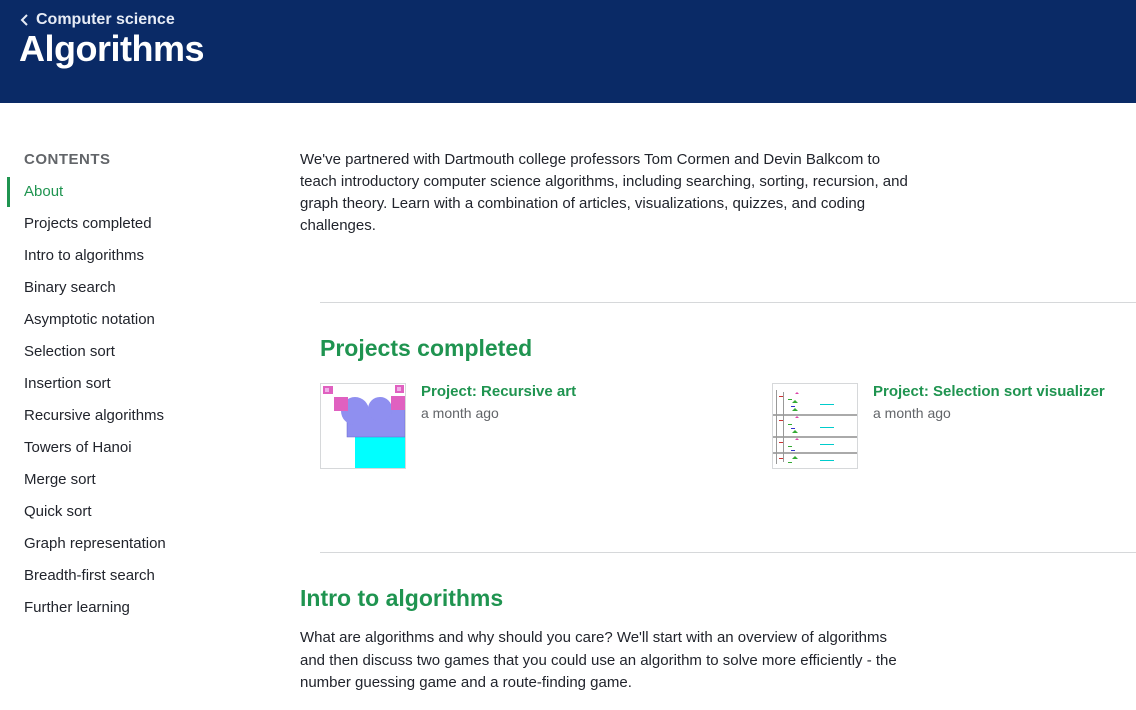  What do you see at coordinates (83, 448) in the screenshot?
I see `sidebar-item-towers-of-hanoi: Towers of Hanoi` at bounding box center [83, 448].